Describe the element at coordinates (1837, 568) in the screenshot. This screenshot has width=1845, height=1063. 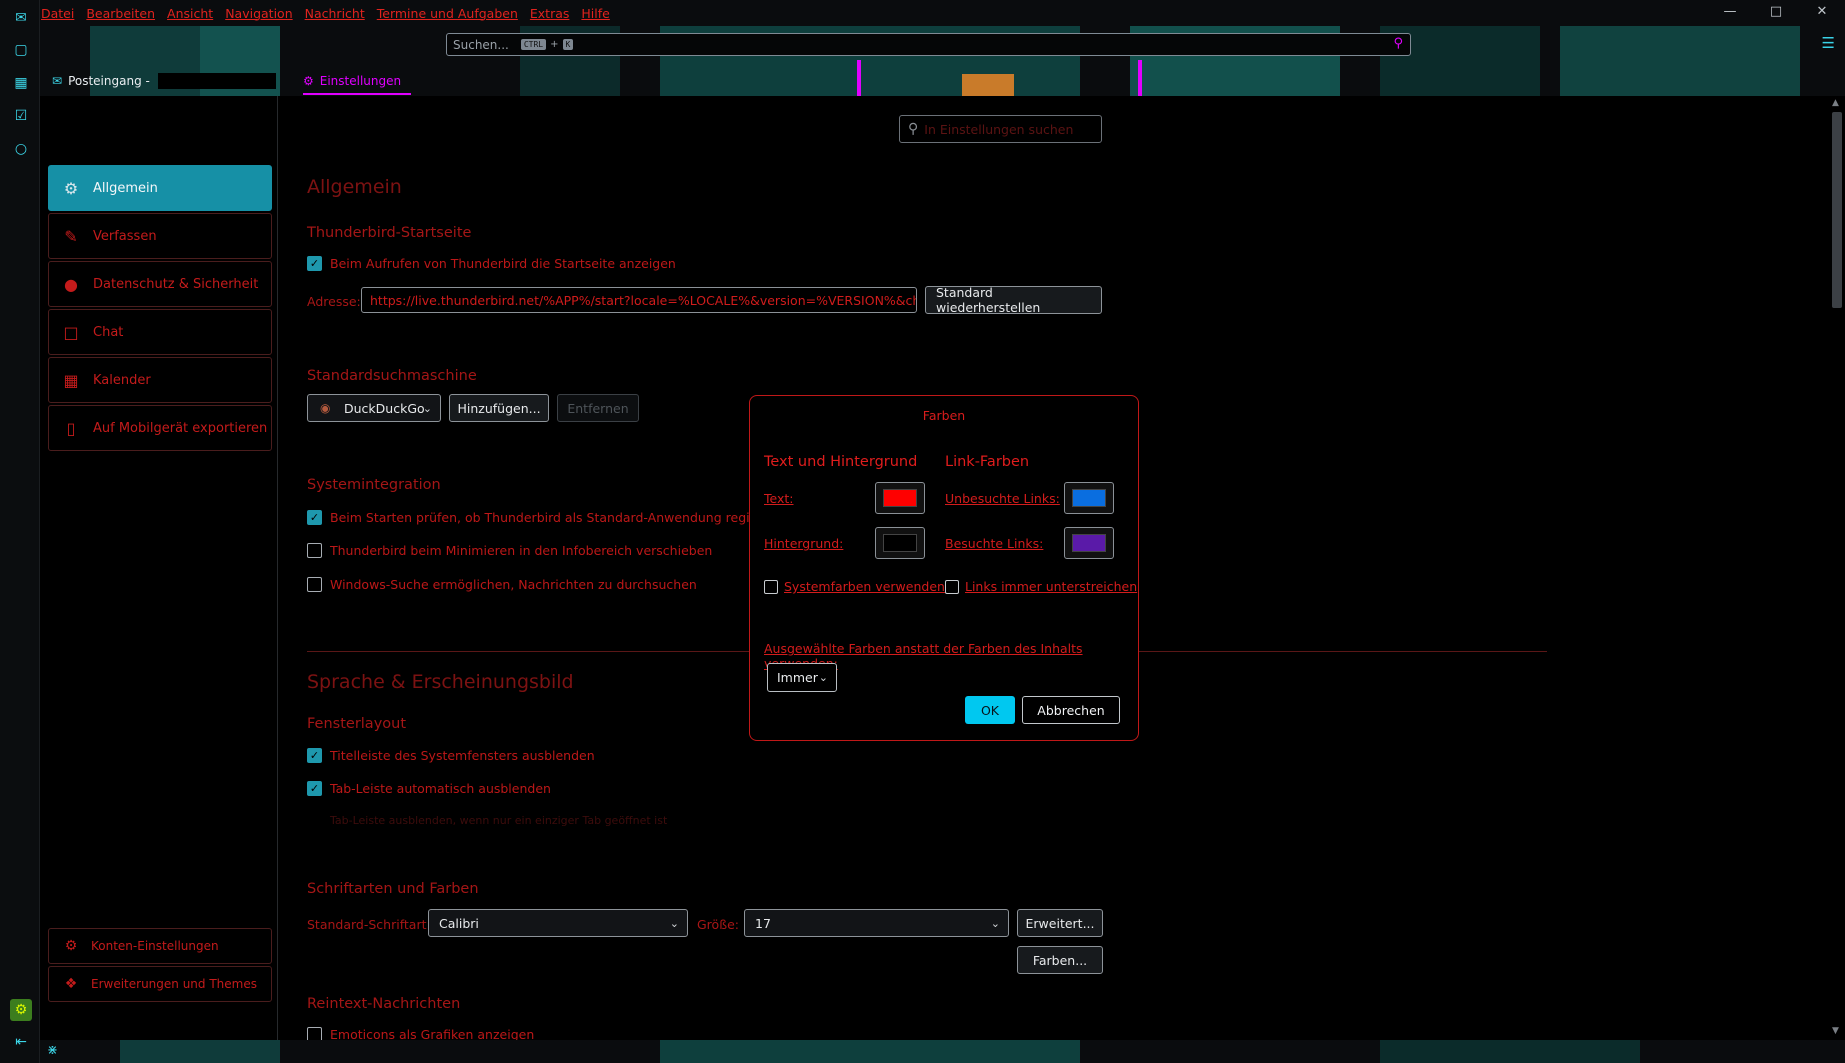
I see `settings-scrollbar: ▲ ▼` at that location.